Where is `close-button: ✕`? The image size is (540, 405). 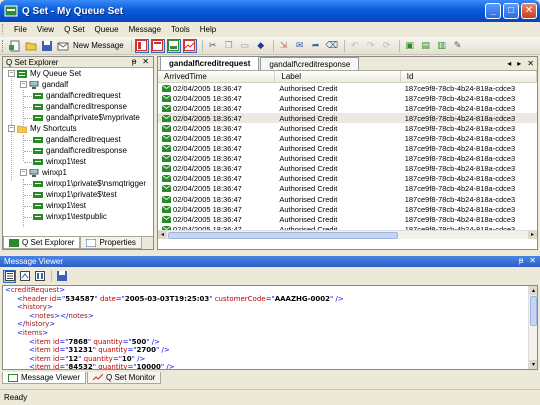 close-button: ✕ is located at coordinates (529, 11).